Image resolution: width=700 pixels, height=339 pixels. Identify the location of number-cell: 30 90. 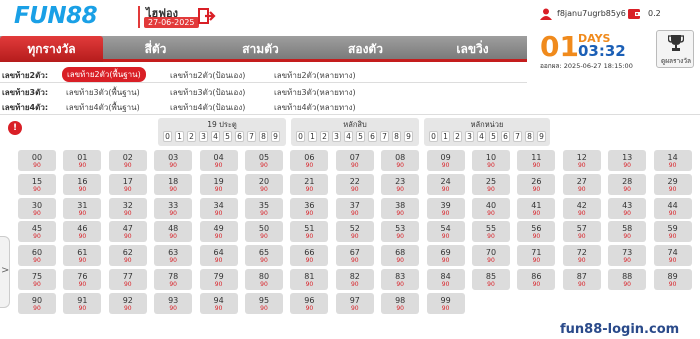
(37, 208).